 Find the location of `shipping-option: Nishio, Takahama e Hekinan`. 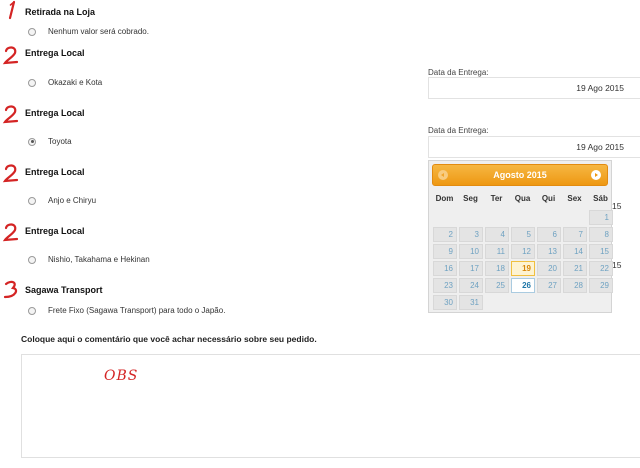

shipping-option: Nishio, Takahama e Hekinan is located at coordinates (89, 259).